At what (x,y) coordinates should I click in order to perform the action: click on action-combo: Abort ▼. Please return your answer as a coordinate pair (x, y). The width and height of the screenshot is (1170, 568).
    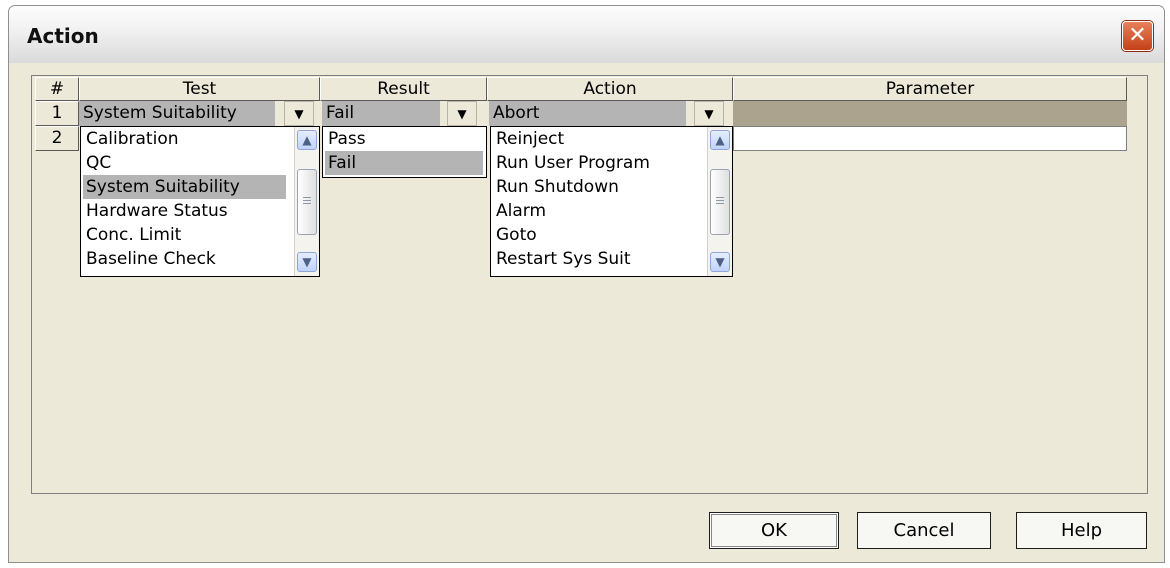
    Looking at the image, I should click on (611, 113).